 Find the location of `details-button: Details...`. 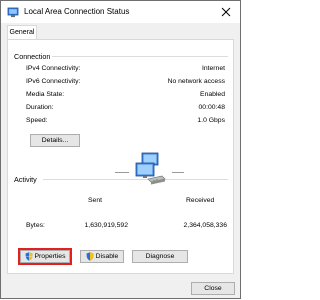

details-button: Details... is located at coordinates (55, 140).